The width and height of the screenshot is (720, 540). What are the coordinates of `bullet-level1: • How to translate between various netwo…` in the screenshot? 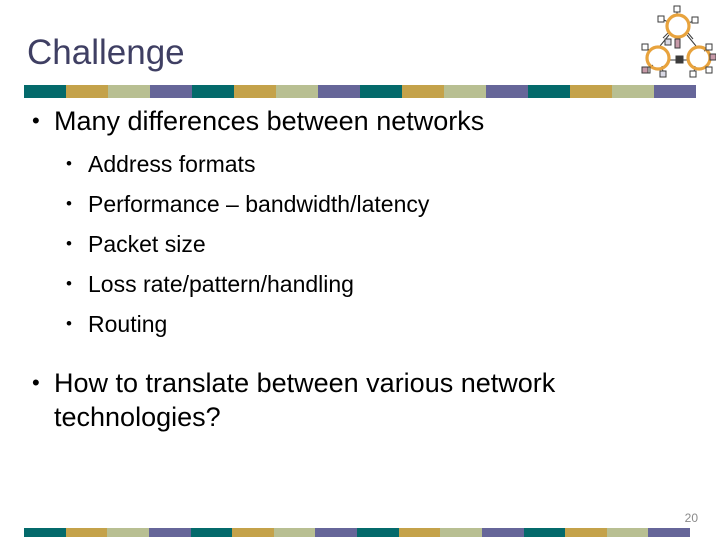 It's located at (360, 400).